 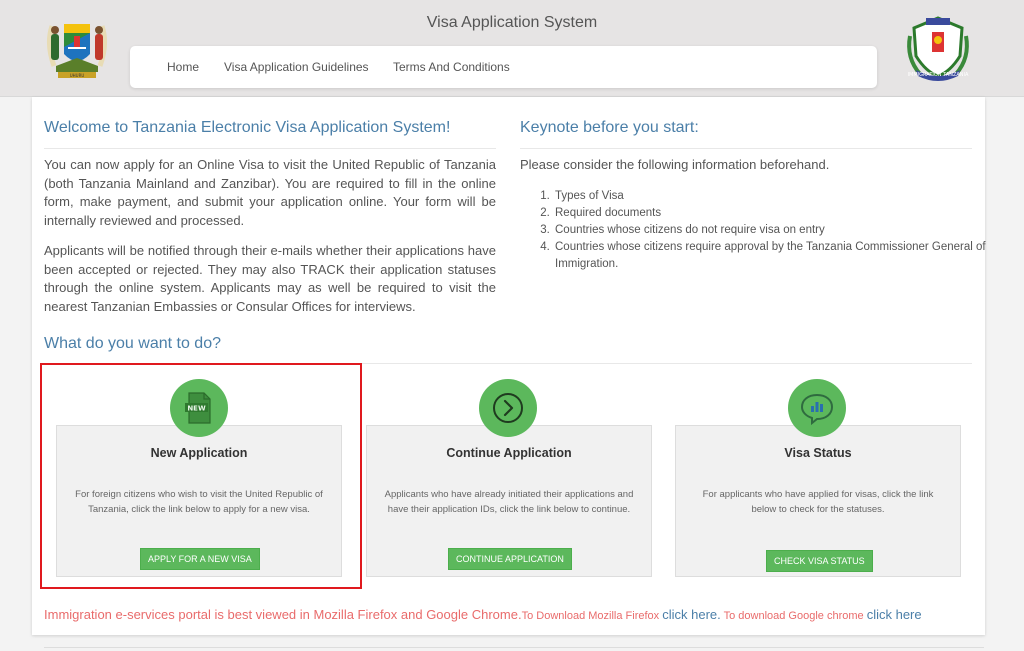 I want to click on chat-stats-icon, so click(x=817, y=408).